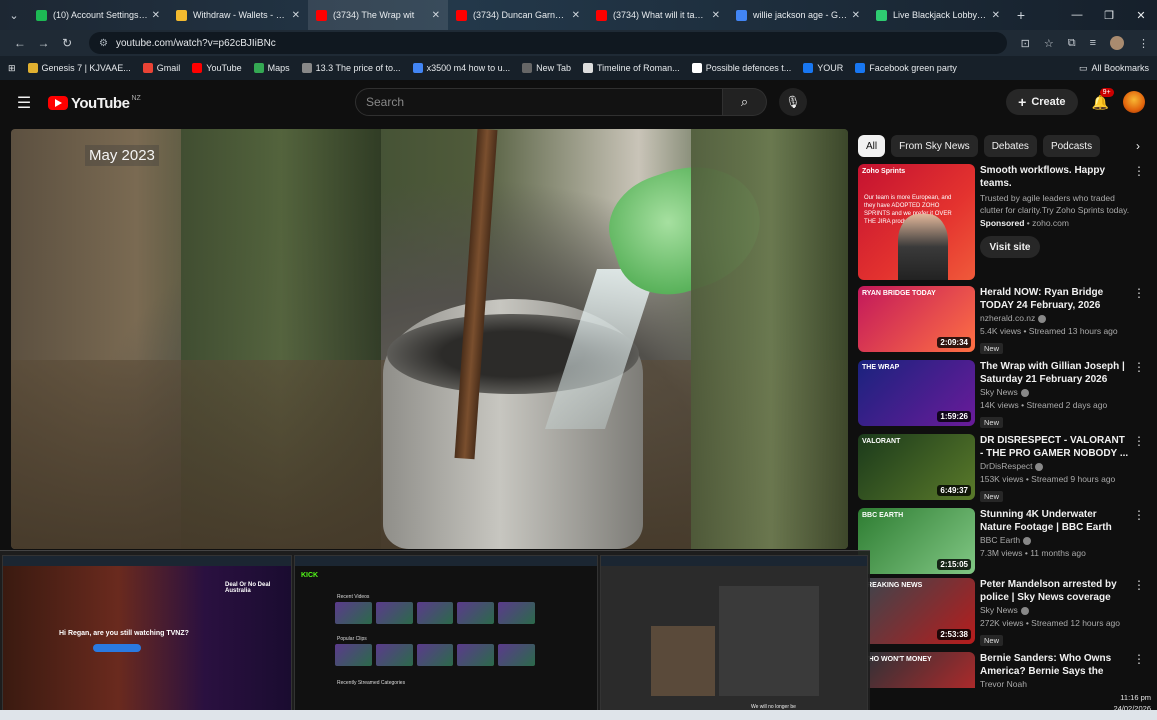  I want to click on tab-search-icon: ⌄, so click(14, 15).